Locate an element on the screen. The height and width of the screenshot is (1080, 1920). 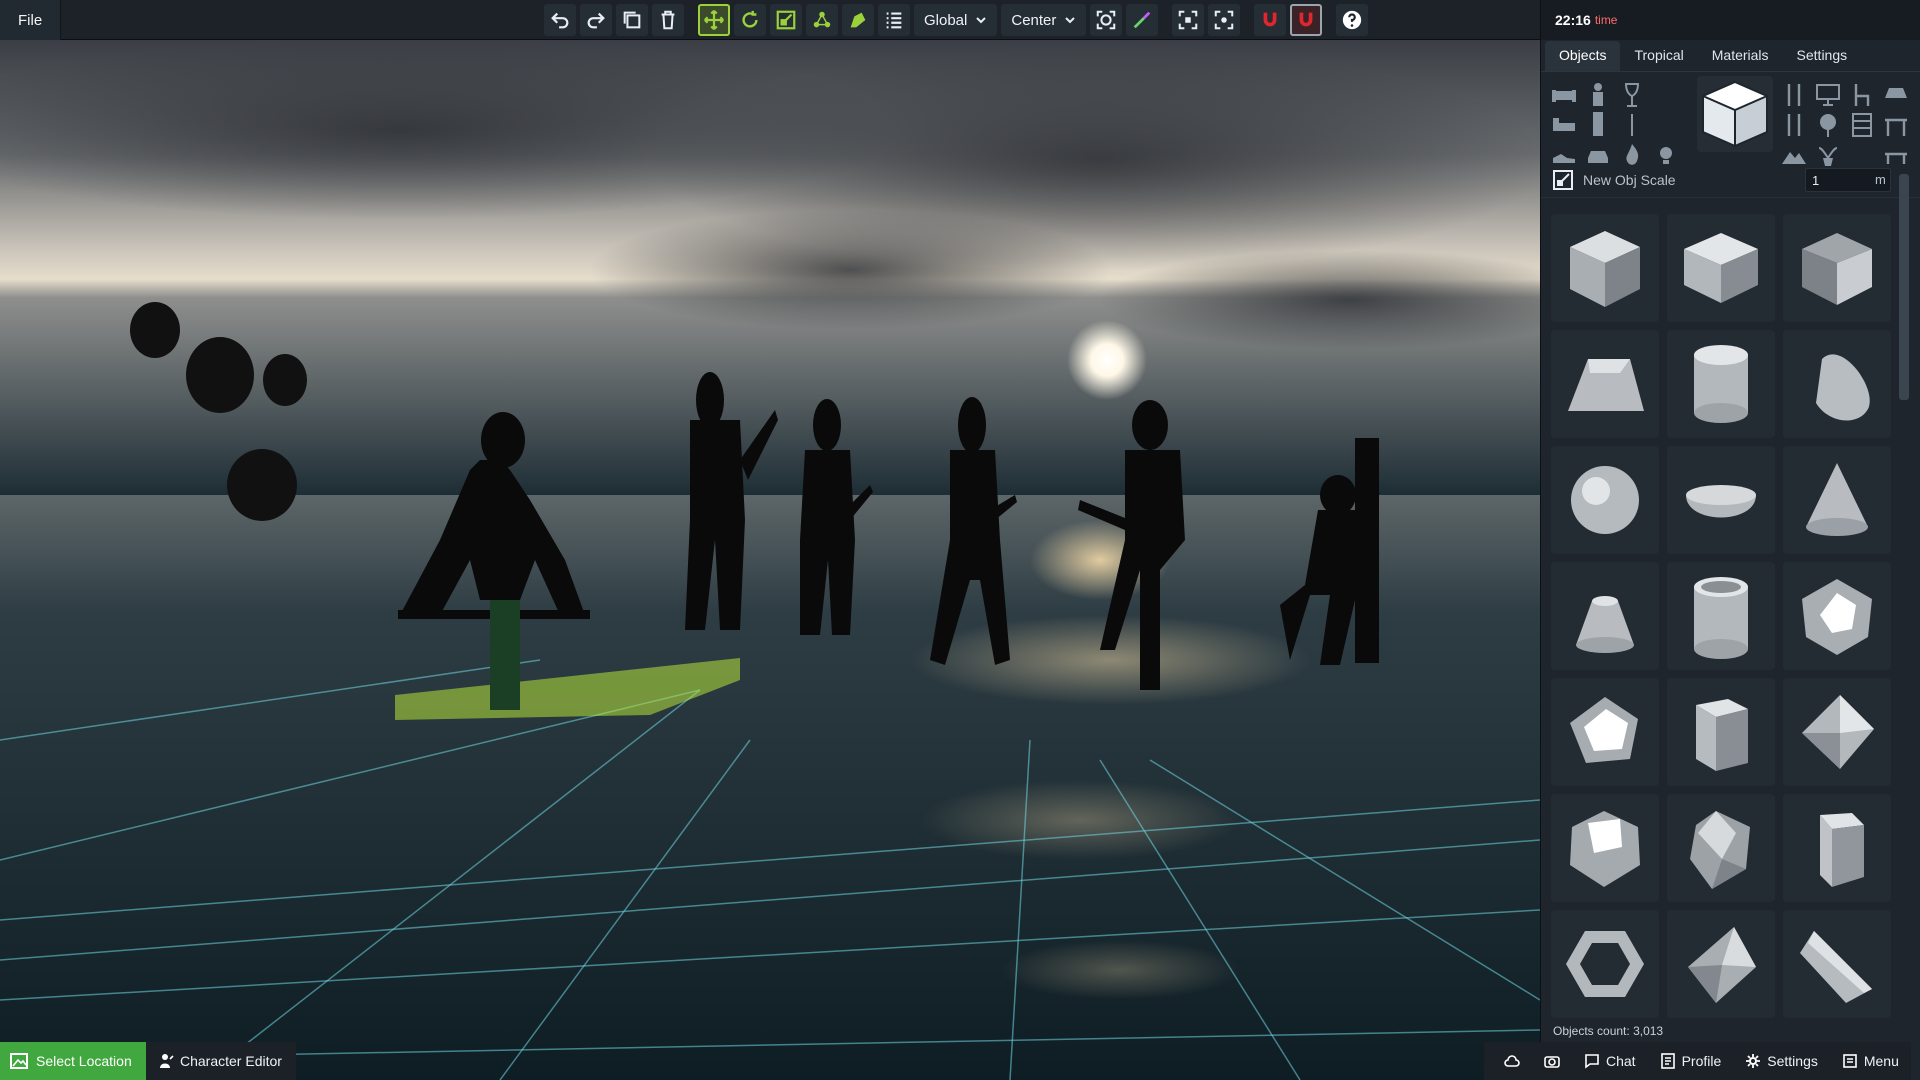
category-glass is located at coordinates (1632, 95).